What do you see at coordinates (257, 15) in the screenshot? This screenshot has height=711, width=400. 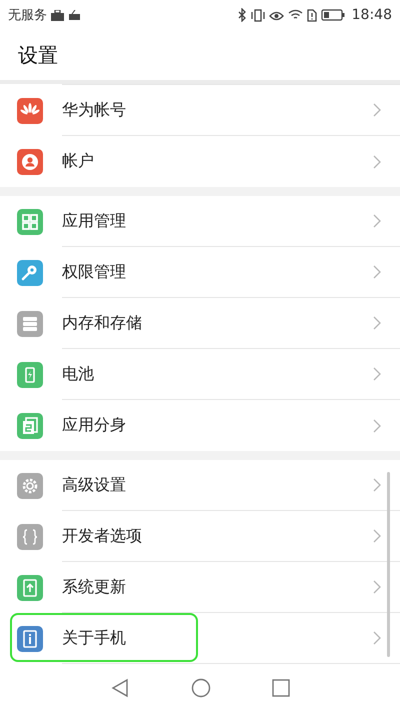 I see `vibrate-icon` at bounding box center [257, 15].